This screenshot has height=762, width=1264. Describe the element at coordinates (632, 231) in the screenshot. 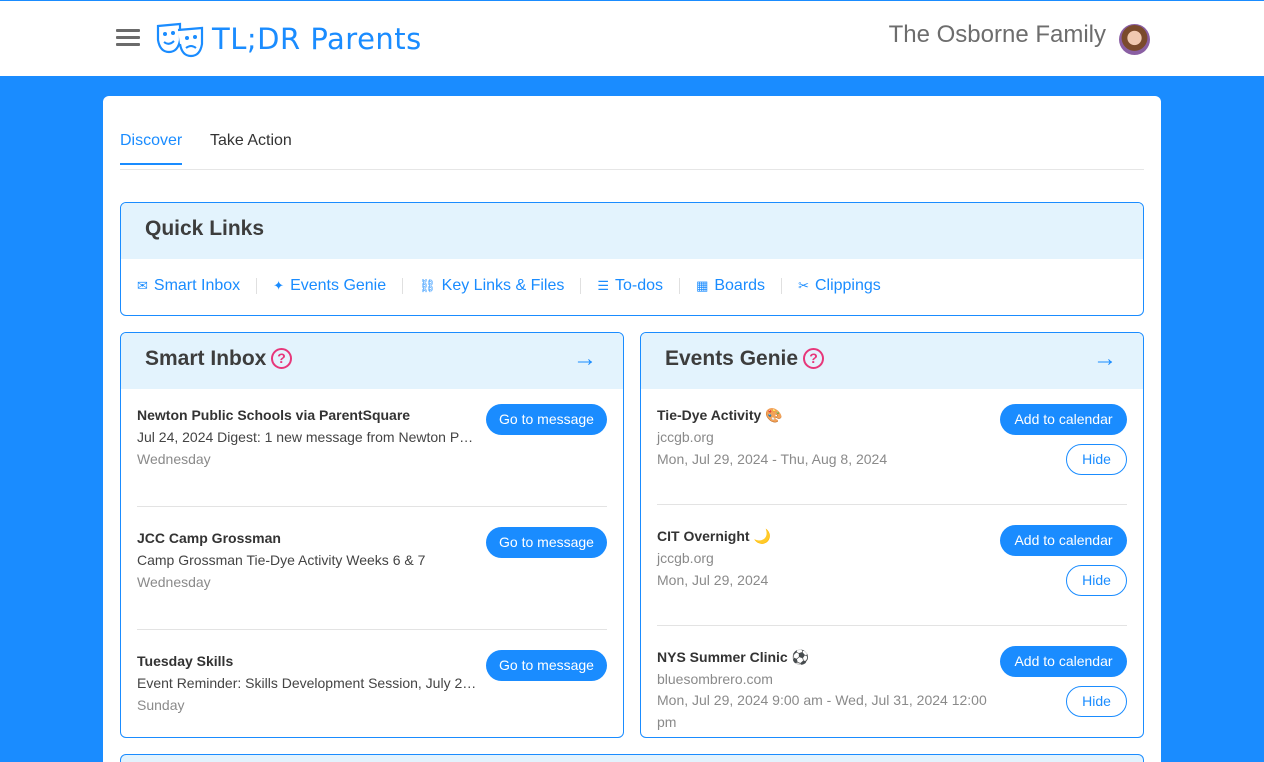

I see `quick-links-header: Quick Links` at that location.